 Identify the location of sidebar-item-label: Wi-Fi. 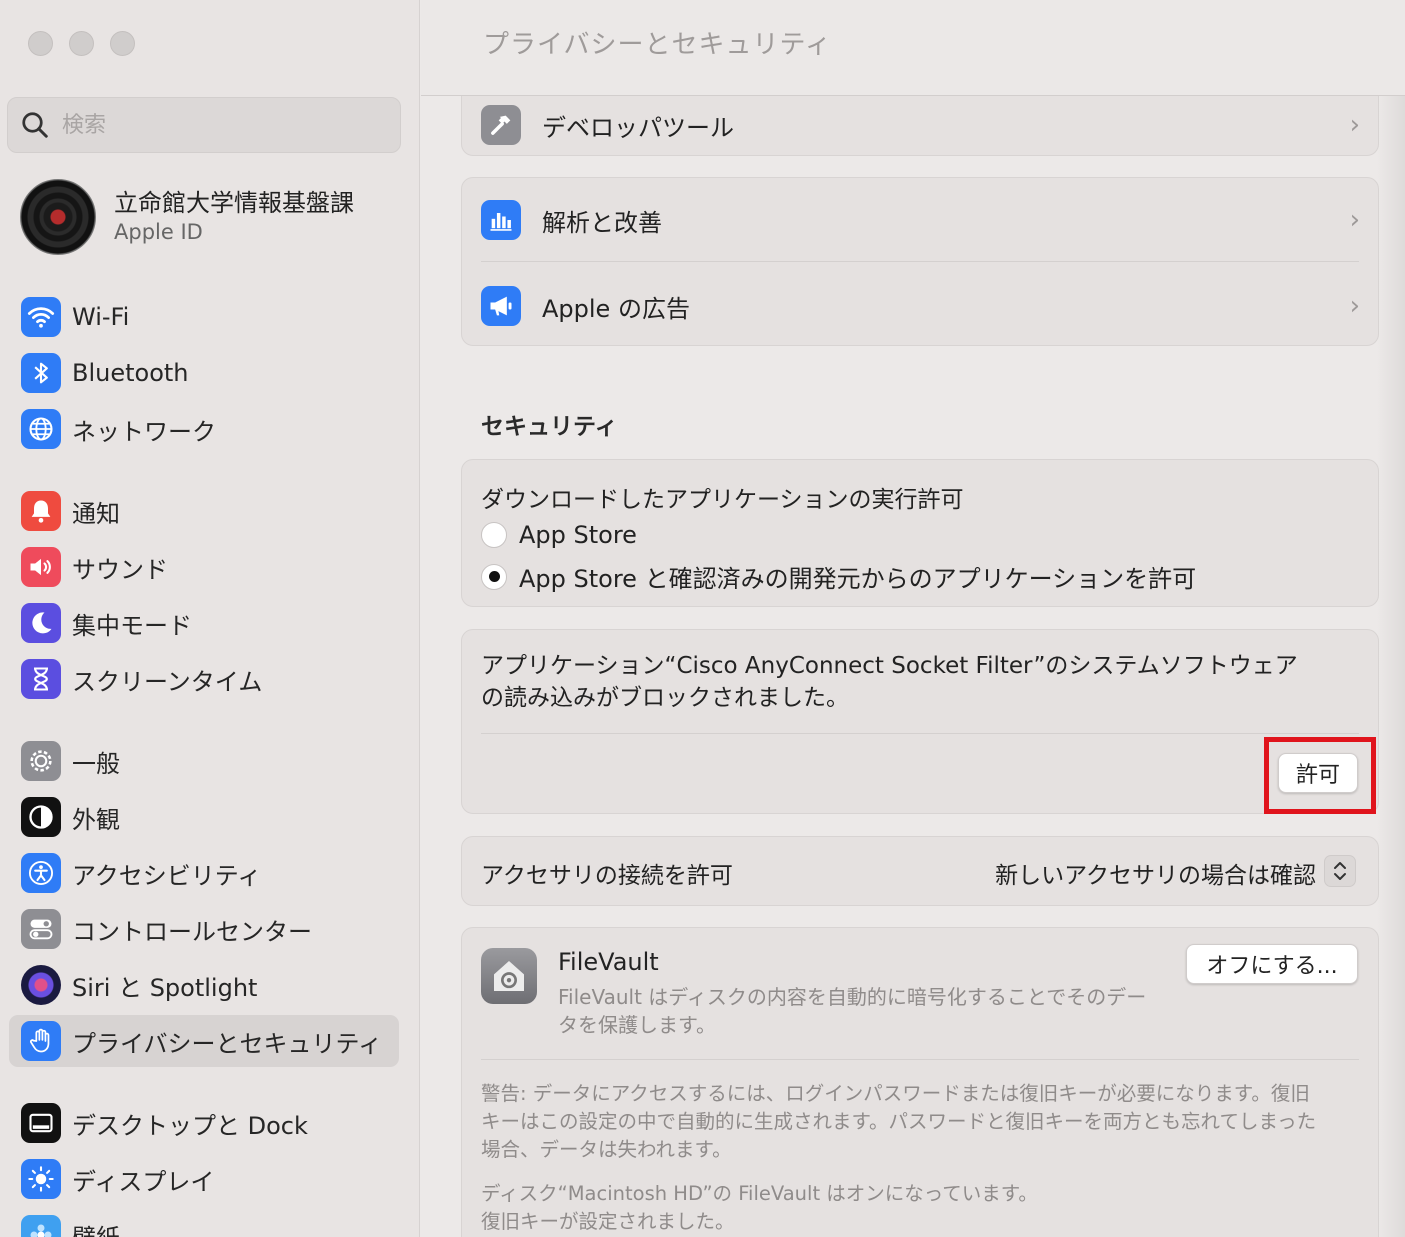
(101, 317).